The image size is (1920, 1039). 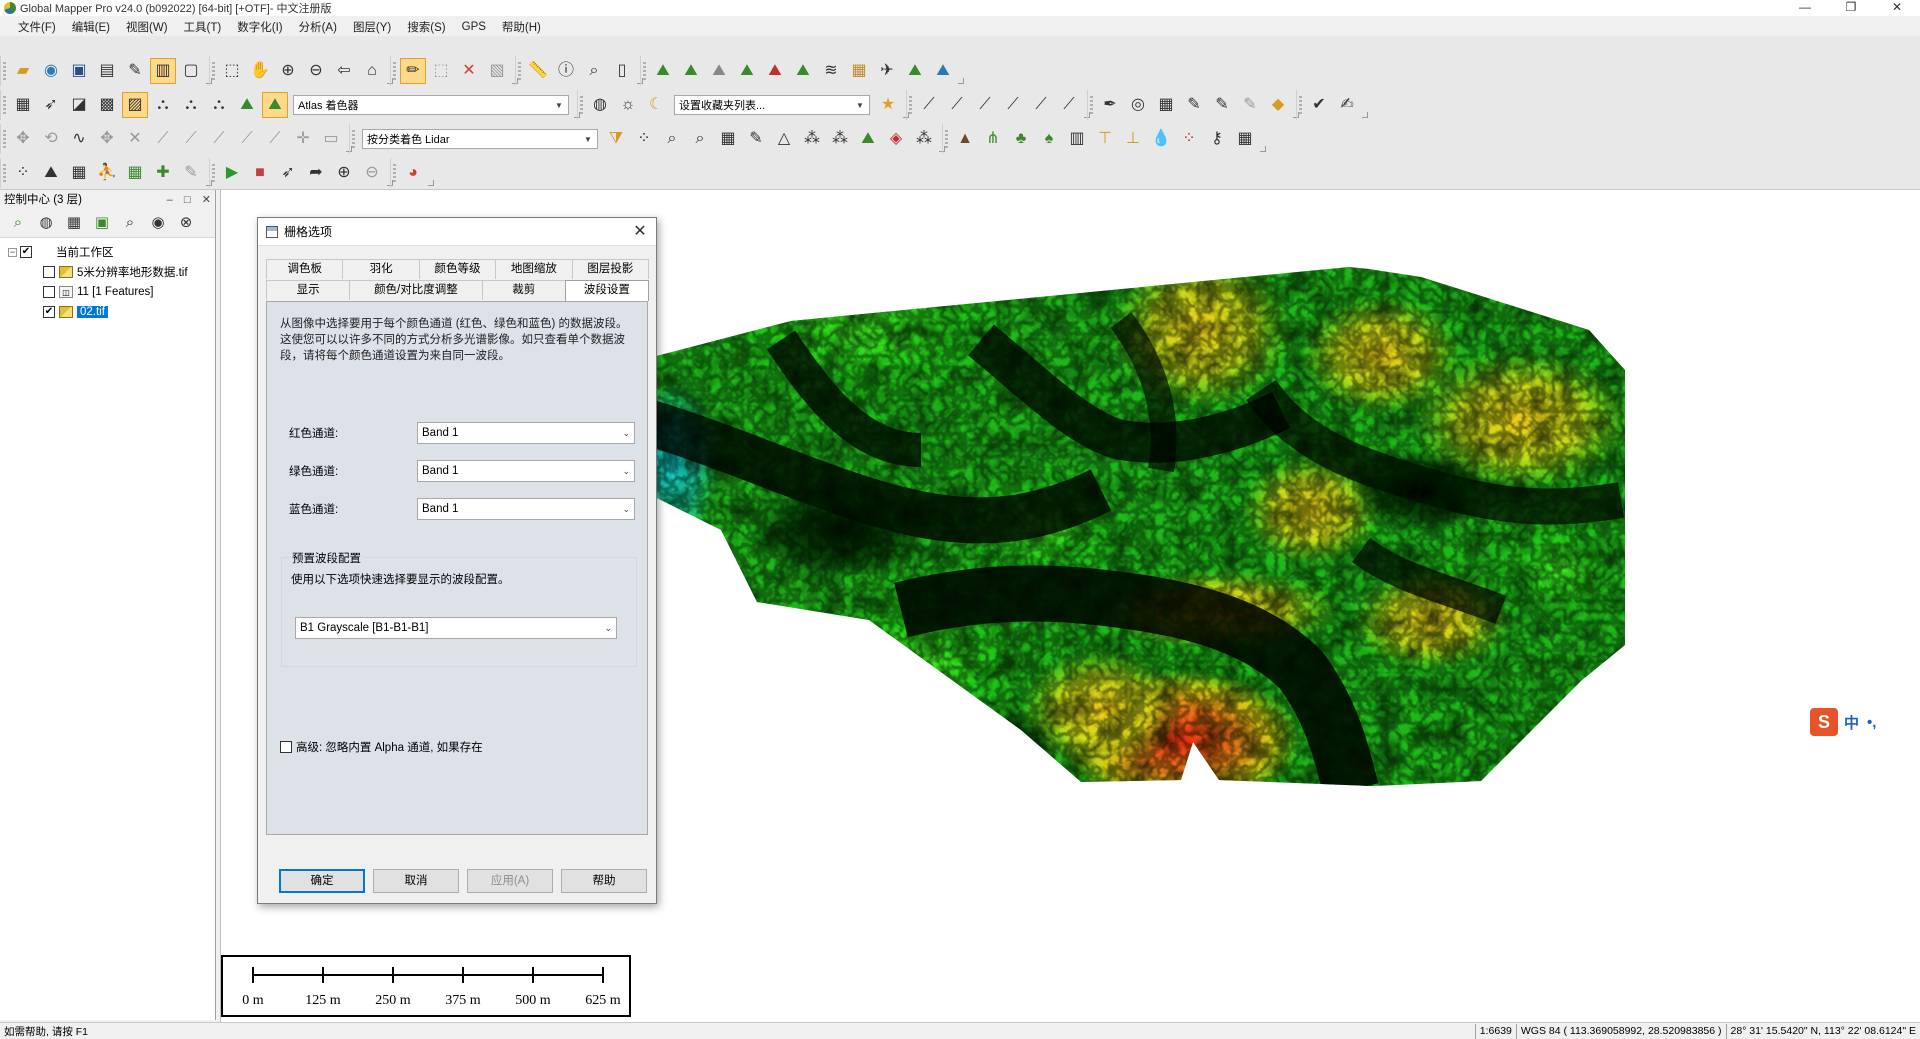 What do you see at coordinates (191, 139) in the screenshot?
I see `line-tool-icon-2: ⟋` at bounding box center [191, 139].